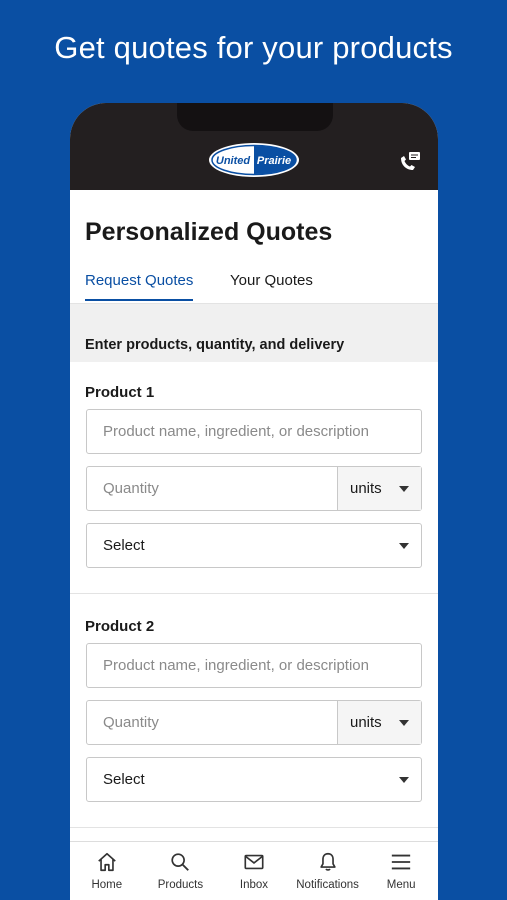 The image size is (507, 900). What do you see at coordinates (327, 861) in the screenshot?
I see `bell-icon` at bounding box center [327, 861].